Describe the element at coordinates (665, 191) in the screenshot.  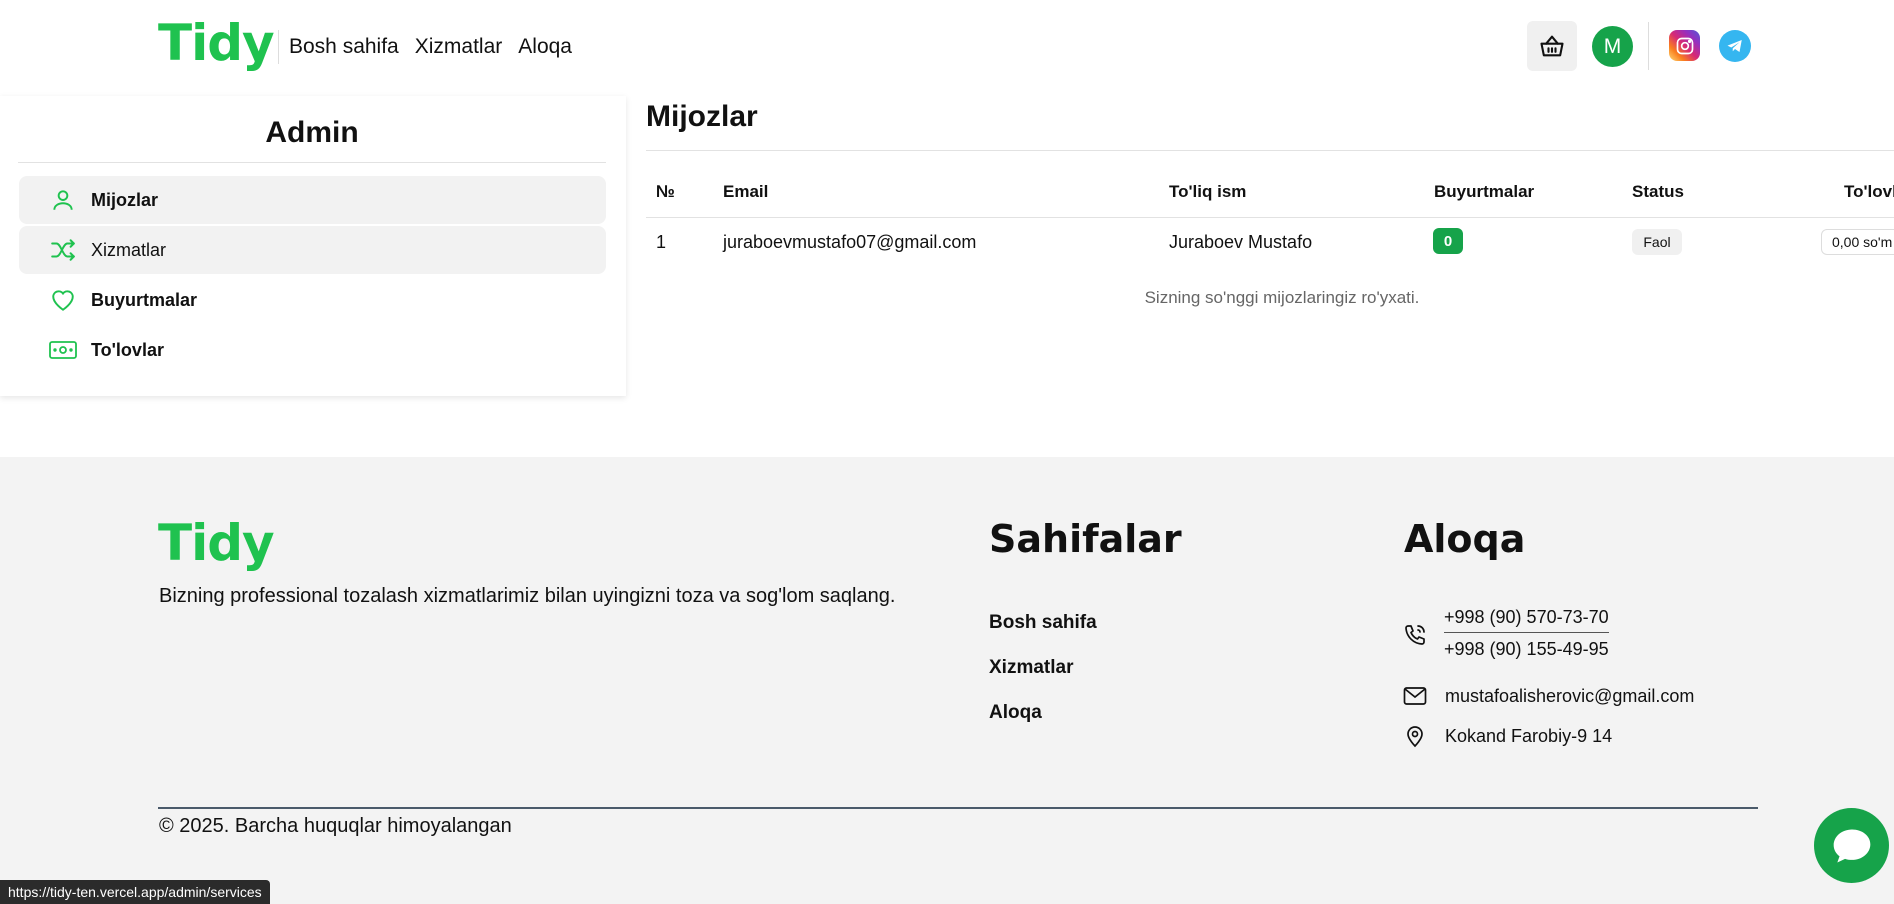
I see `column-header-number: №` at that location.